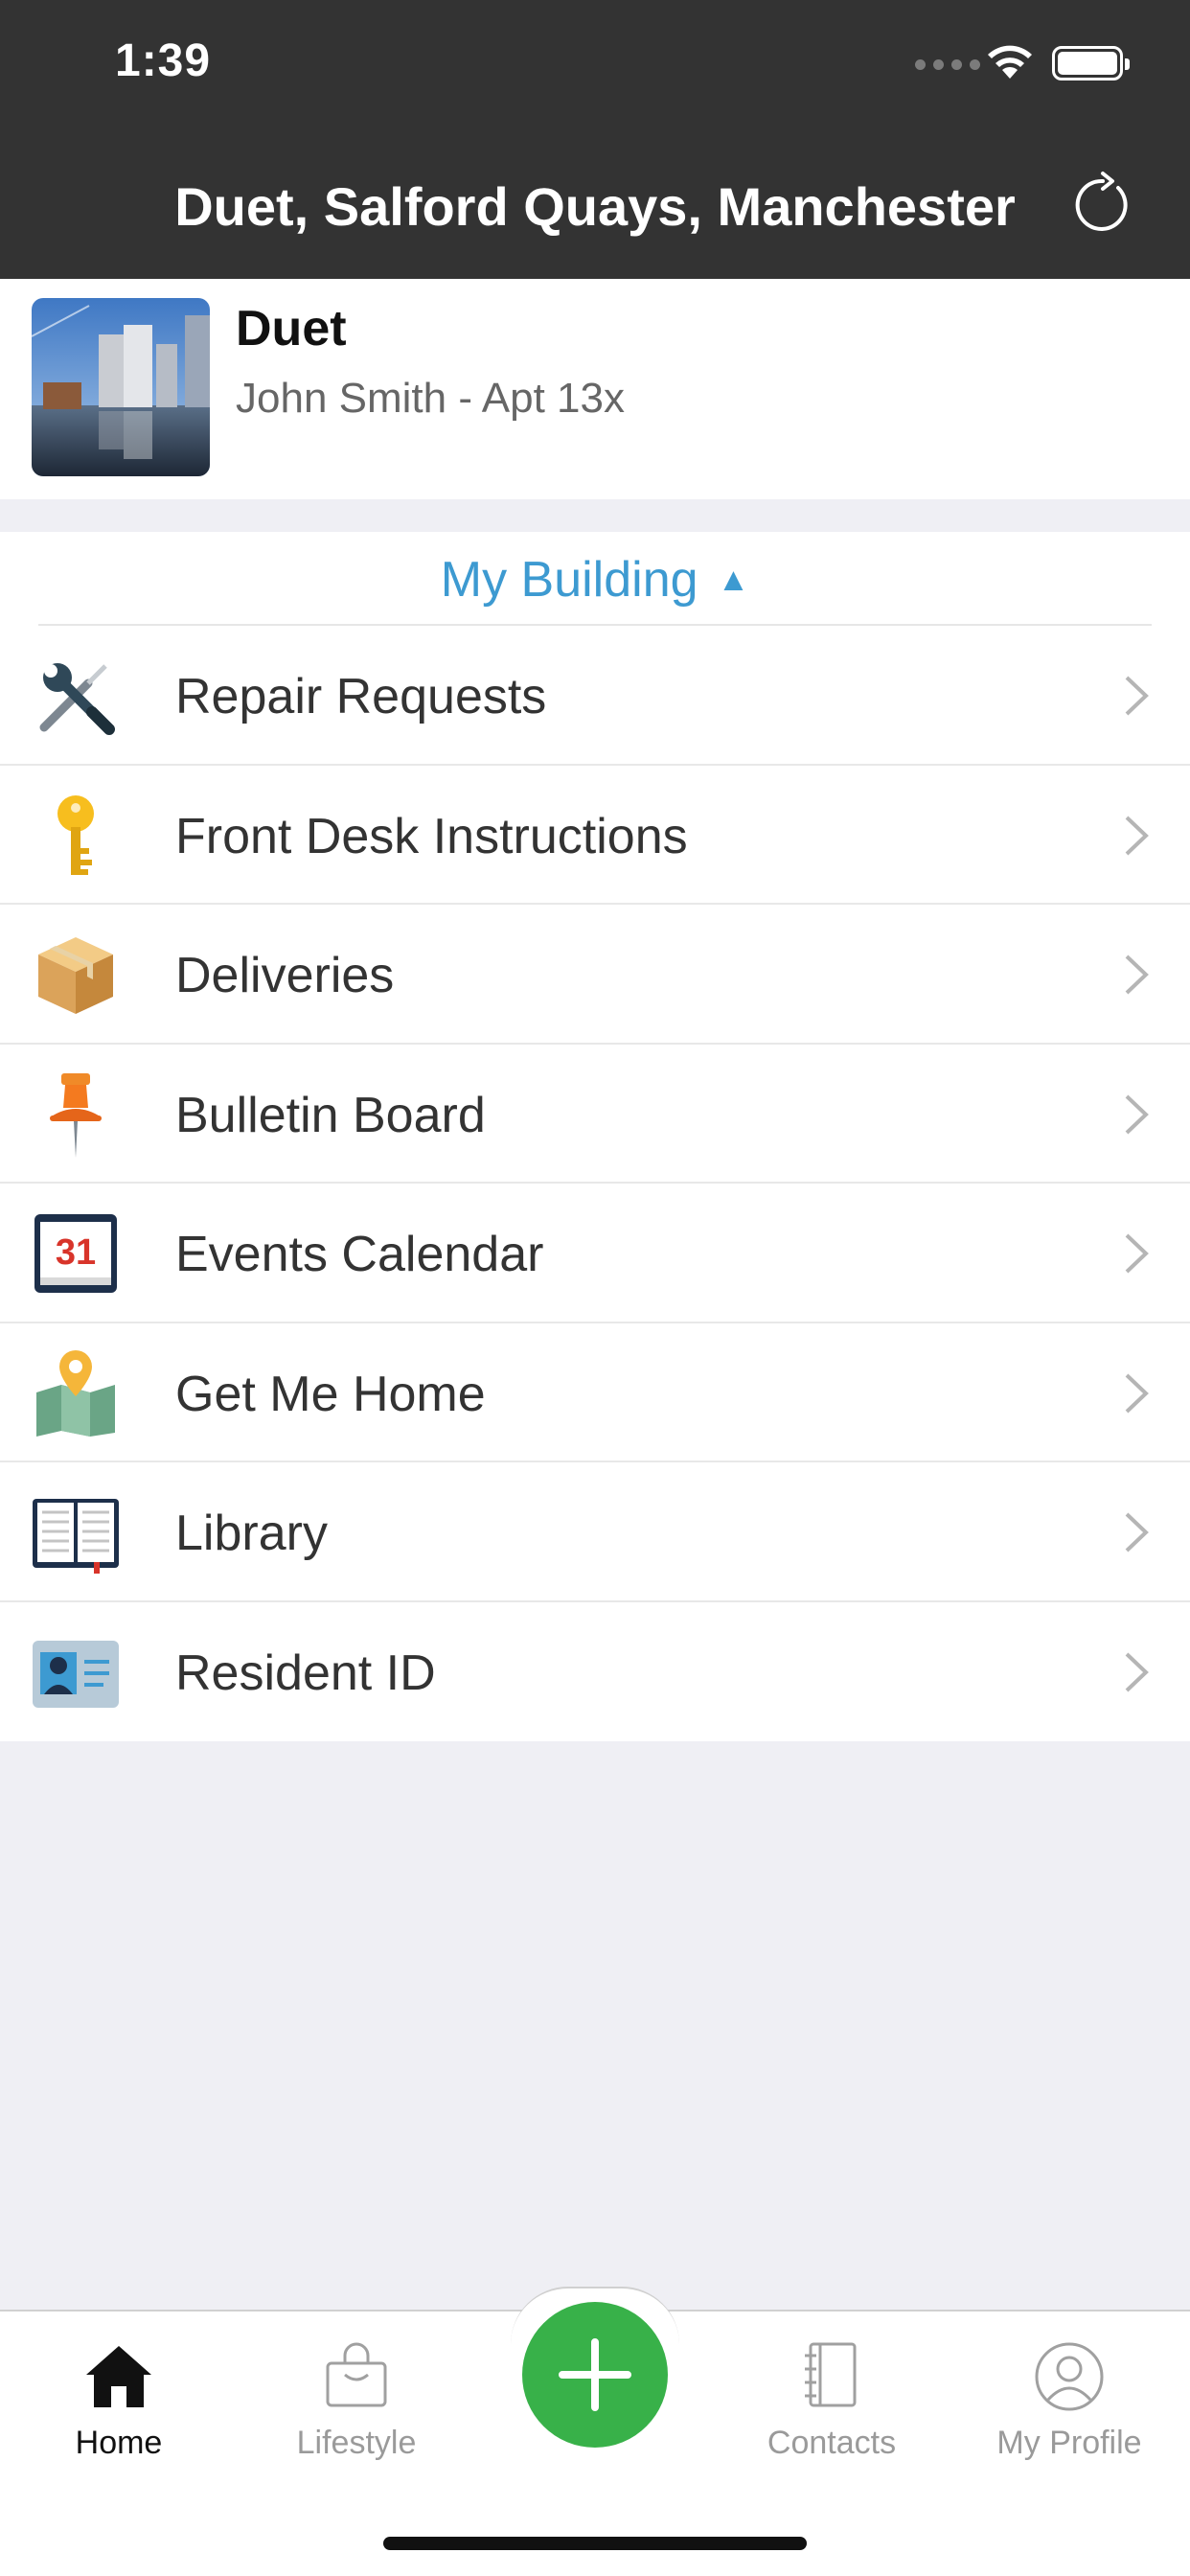 The width and height of the screenshot is (1190, 2576). Describe the element at coordinates (1010, 62) in the screenshot. I see `wifi-icon` at that location.